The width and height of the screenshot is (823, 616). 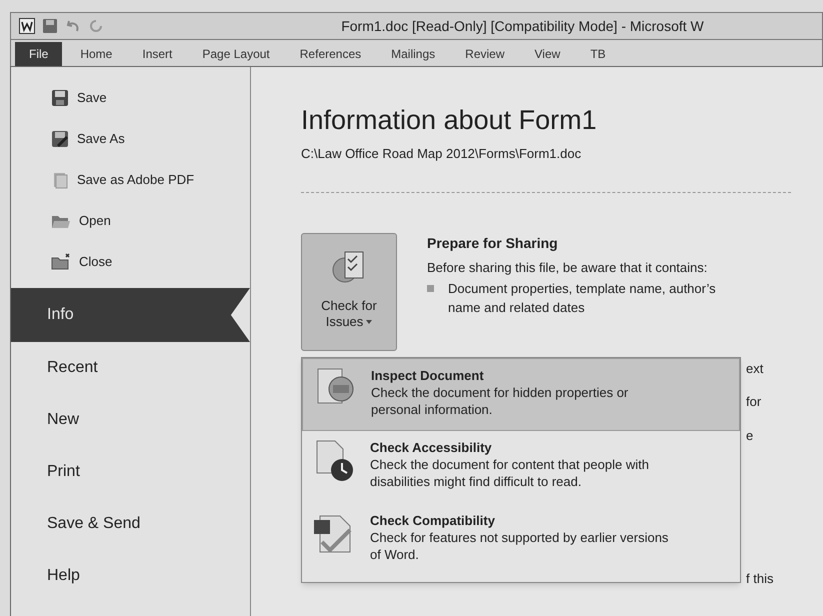 I want to click on issues-menu-item: Check Accessibility Check the document for content that people with disabilities might find difficult to read., so click(x=521, y=467).